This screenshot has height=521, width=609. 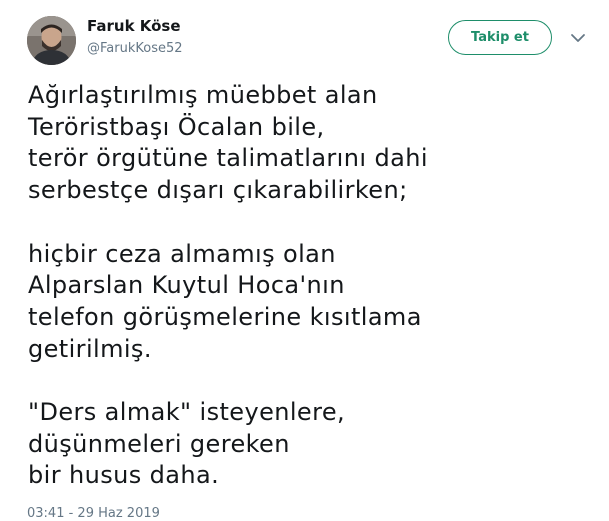 What do you see at coordinates (203, 95) in the screenshot?
I see `tweet-line: Ağırlaştırılmış müebbet alan` at bounding box center [203, 95].